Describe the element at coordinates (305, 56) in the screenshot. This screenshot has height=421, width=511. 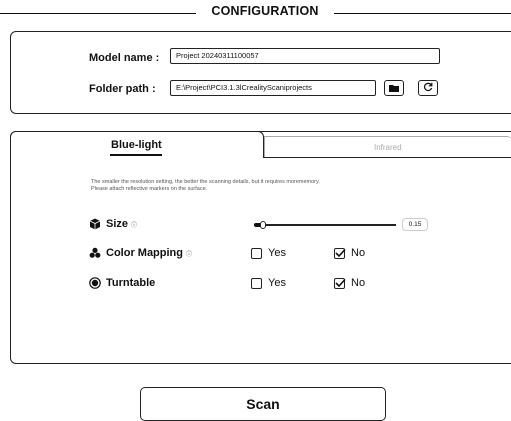
I see `model-name-input: Project 20240311100057` at that location.